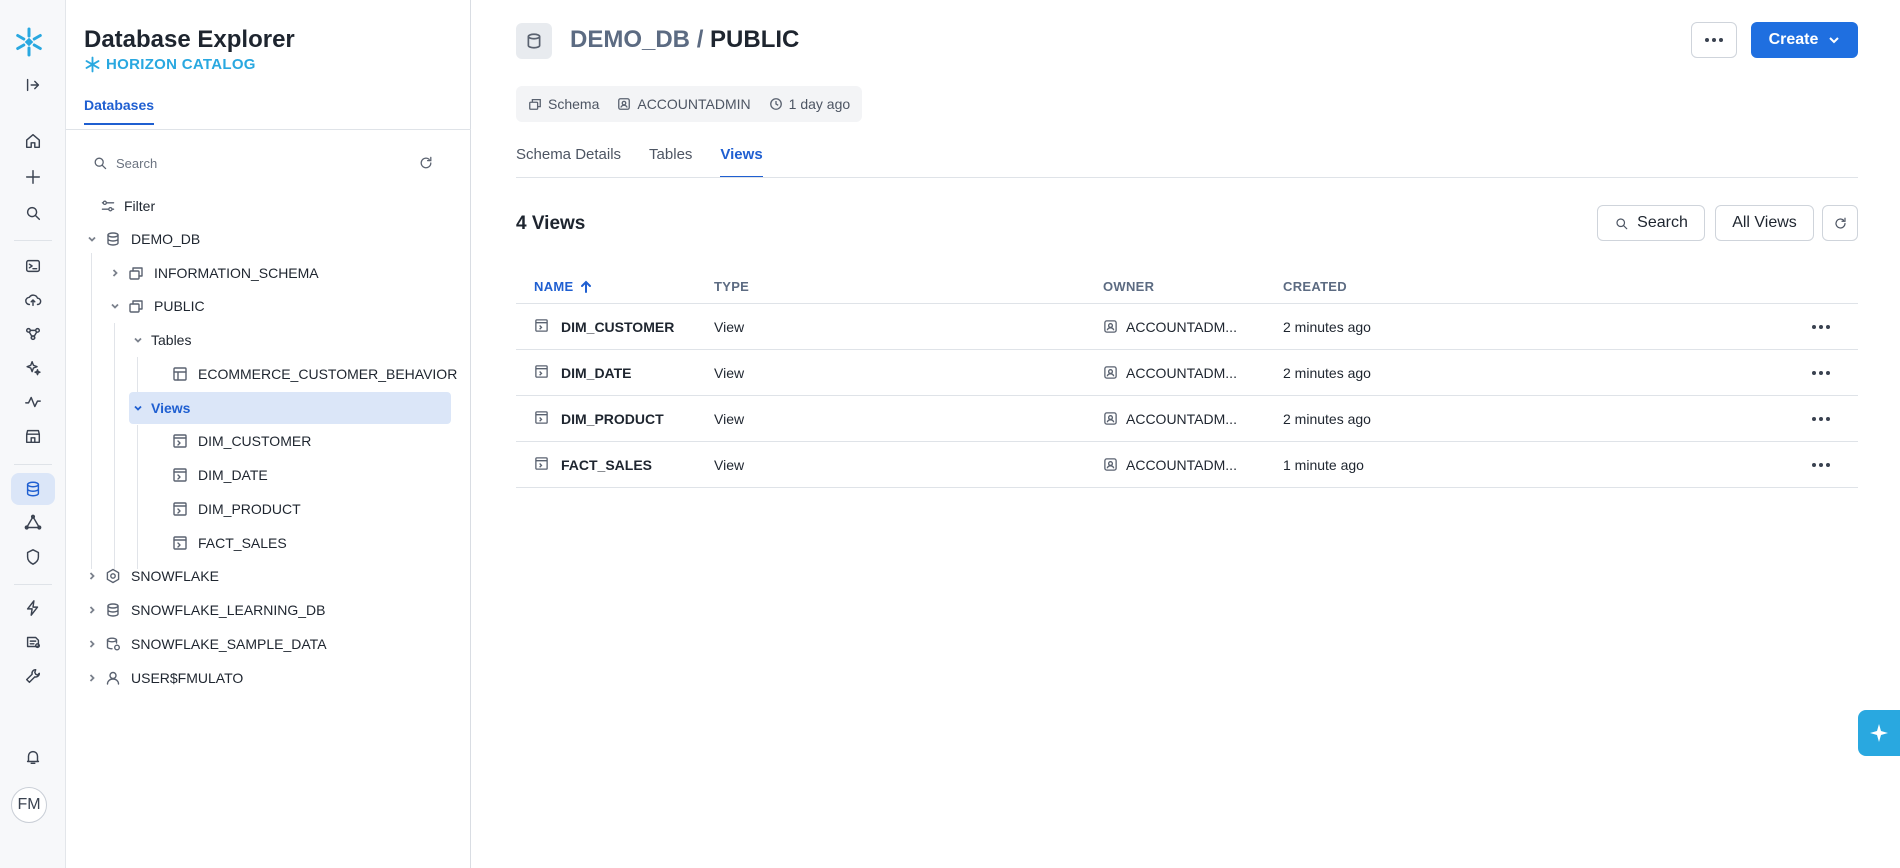 This screenshot has height=868, width=1900. Describe the element at coordinates (220, 475) in the screenshot. I see `tree-item-dim-date: DIM_DATE` at that location.